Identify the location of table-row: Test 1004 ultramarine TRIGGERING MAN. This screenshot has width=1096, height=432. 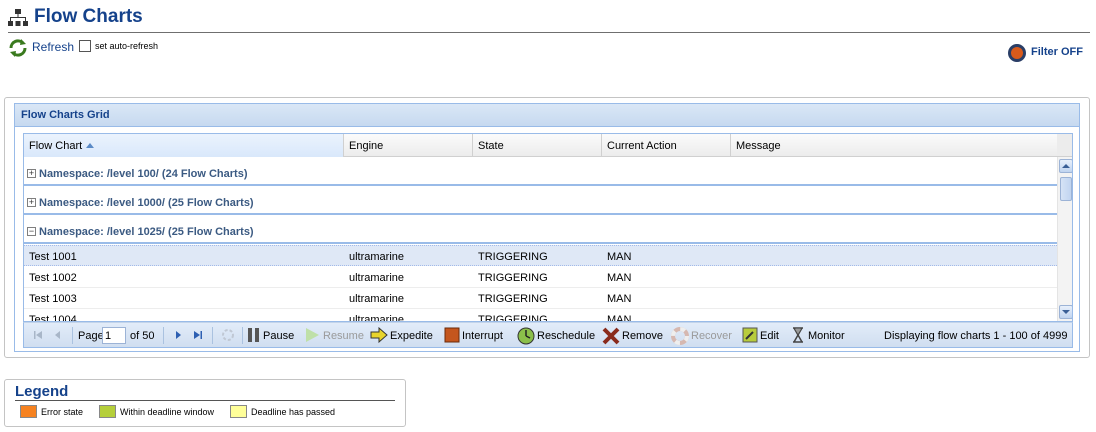
(540, 315).